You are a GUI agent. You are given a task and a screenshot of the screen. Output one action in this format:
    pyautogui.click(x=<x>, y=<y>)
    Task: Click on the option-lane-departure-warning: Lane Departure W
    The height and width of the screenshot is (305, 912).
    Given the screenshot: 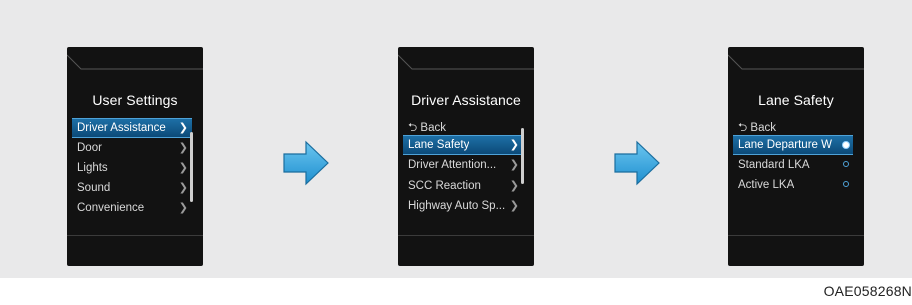 What is the action you would take?
    pyautogui.click(x=793, y=145)
    